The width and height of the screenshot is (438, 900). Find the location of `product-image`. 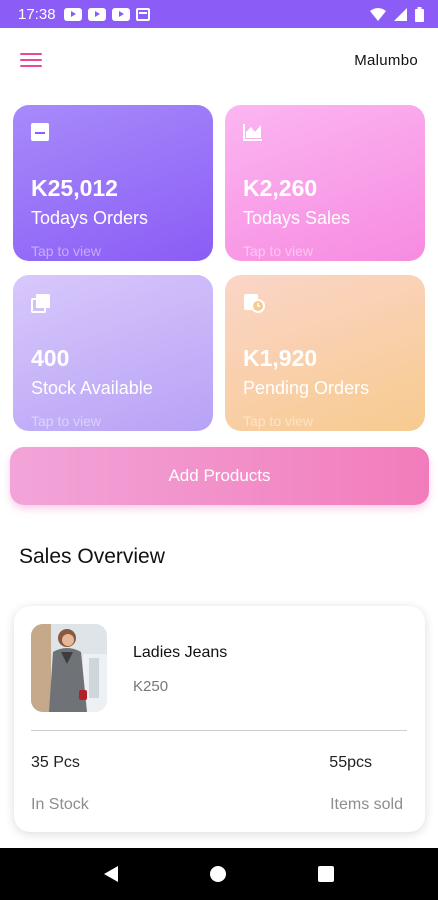

product-image is located at coordinates (69, 668).